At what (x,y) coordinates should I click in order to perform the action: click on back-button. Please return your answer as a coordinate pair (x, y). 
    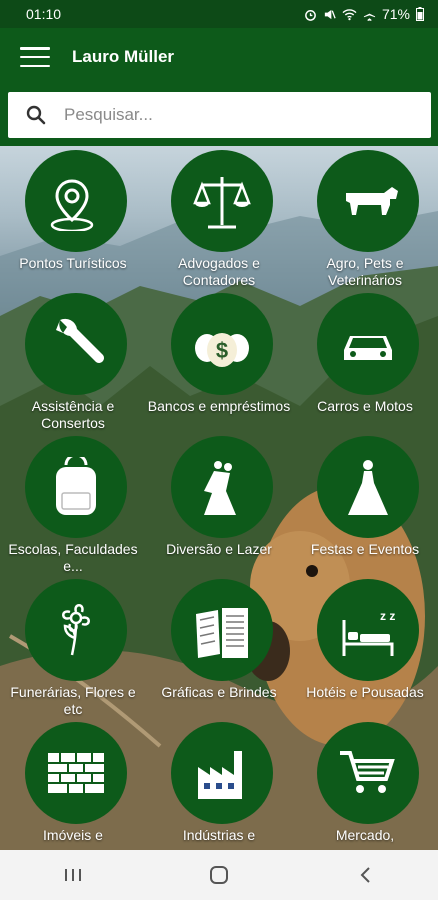
    Looking at the image, I should click on (365, 875).